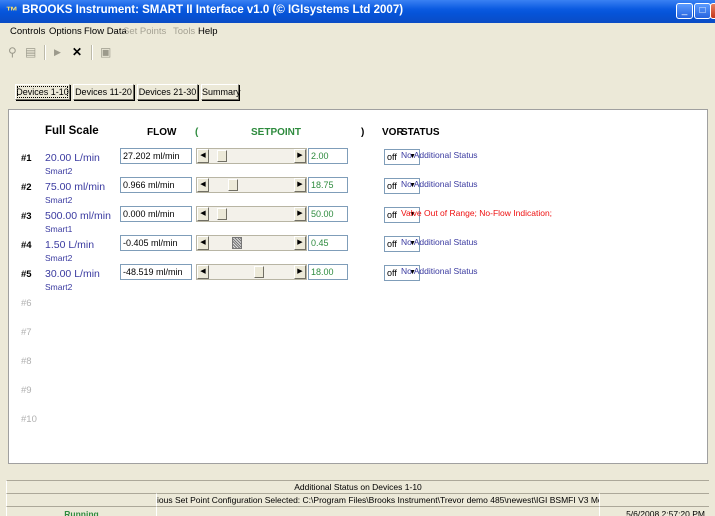 The image size is (715, 516). What do you see at coordinates (103, 92) in the screenshot?
I see `tab-devices-11-20: Devices 11-20` at bounding box center [103, 92].